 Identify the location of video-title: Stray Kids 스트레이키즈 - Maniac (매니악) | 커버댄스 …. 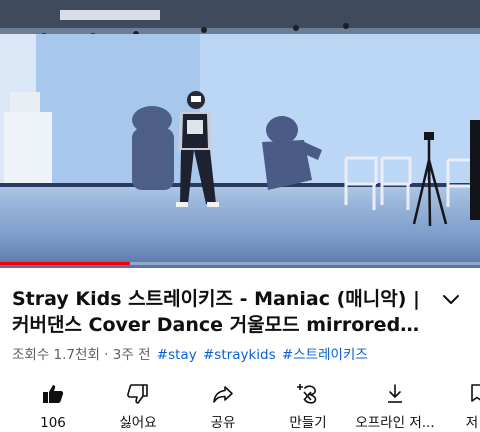
(220, 312).